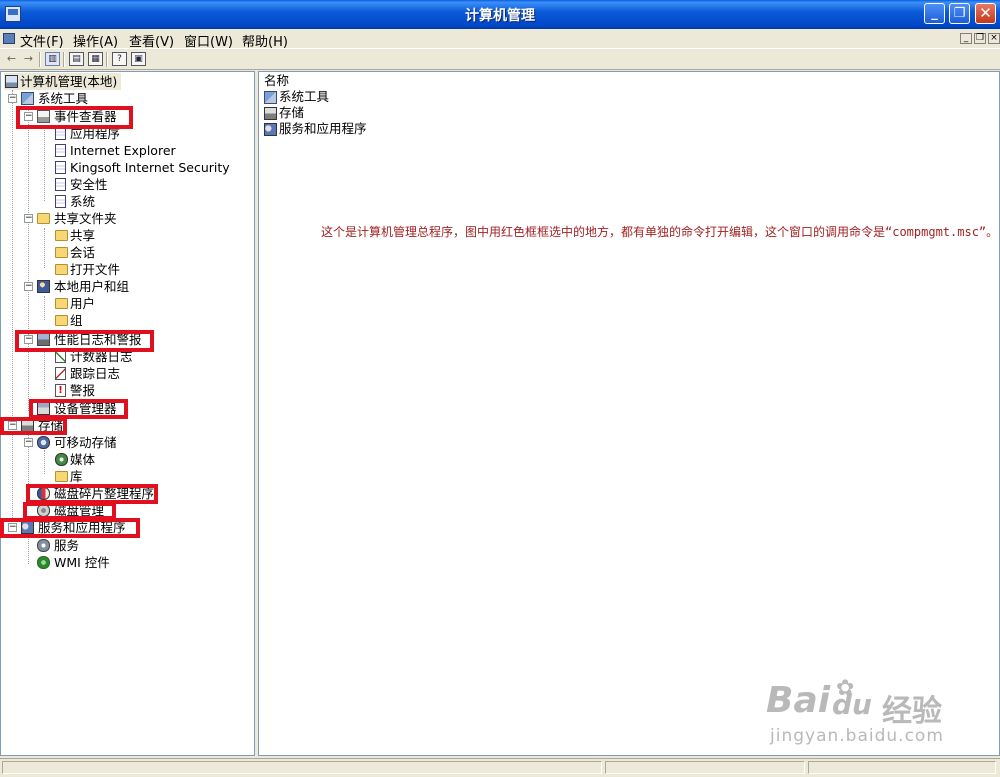 Image resolution: width=1000 pixels, height=777 pixels. I want to click on status-bar, so click(500, 767).